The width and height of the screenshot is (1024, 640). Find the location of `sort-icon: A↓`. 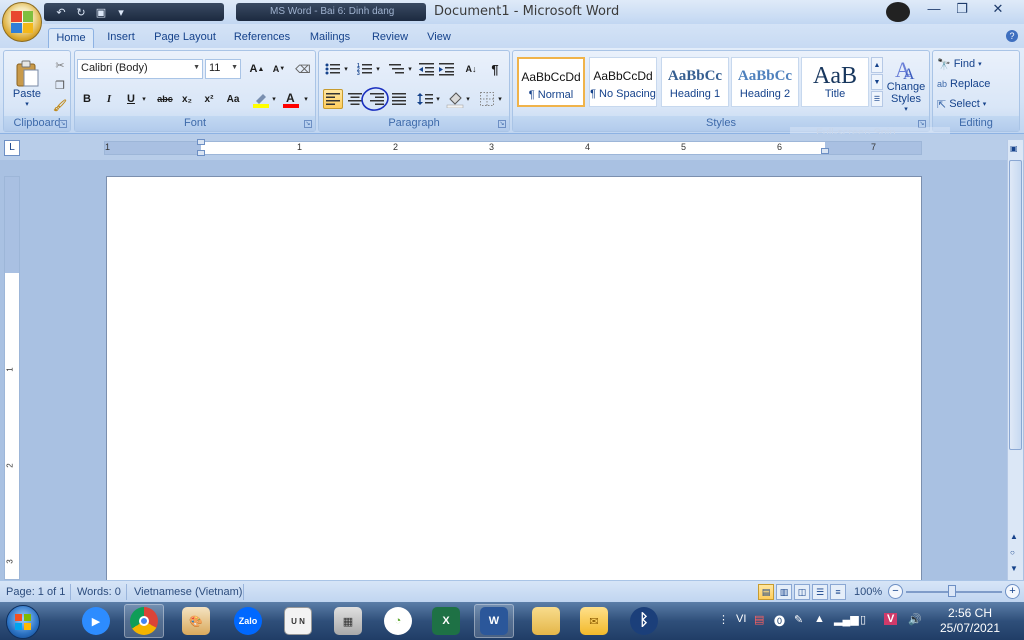

sort-icon: A↓ is located at coordinates (471, 69).